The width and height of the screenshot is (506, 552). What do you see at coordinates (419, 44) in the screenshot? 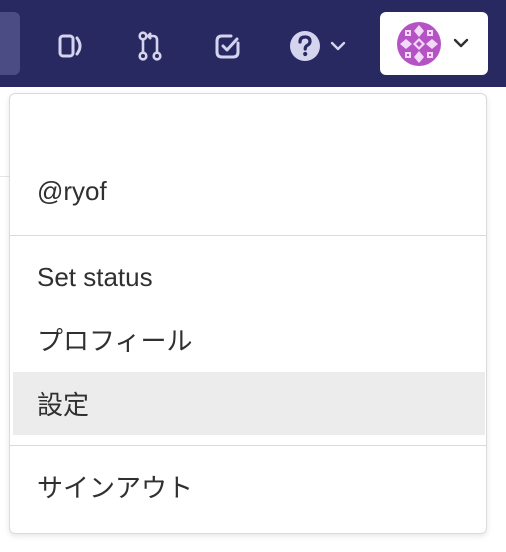
I see `avatar` at bounding box center [419, 44].